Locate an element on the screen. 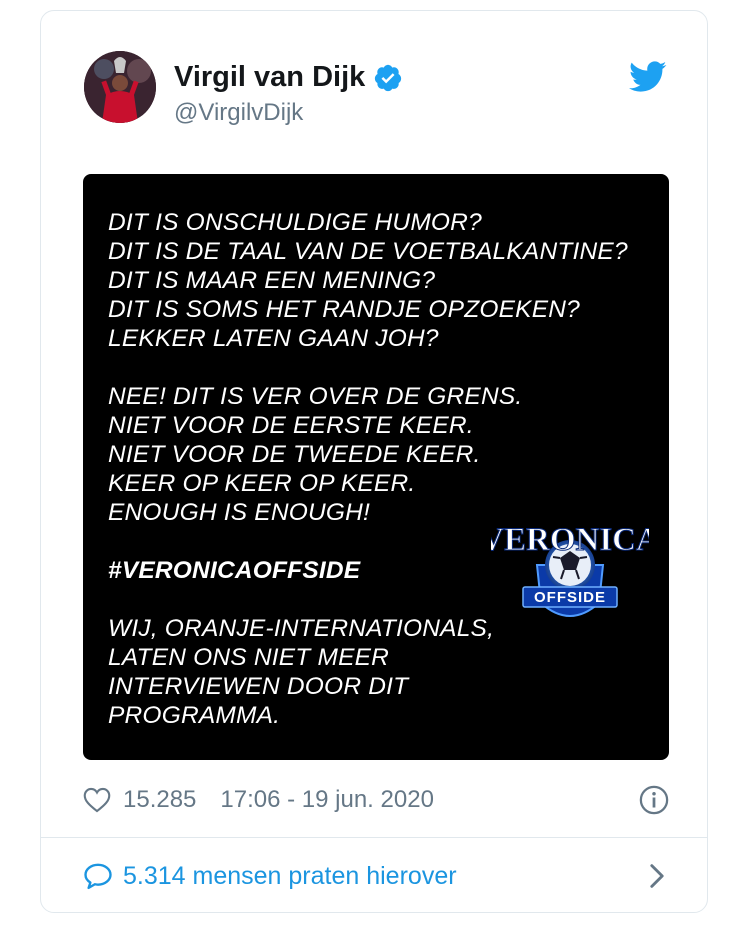  statement-line: DIT IS DE TAAL VAN DE VOETBALKANTINE? is located at coordinates (368, 251).